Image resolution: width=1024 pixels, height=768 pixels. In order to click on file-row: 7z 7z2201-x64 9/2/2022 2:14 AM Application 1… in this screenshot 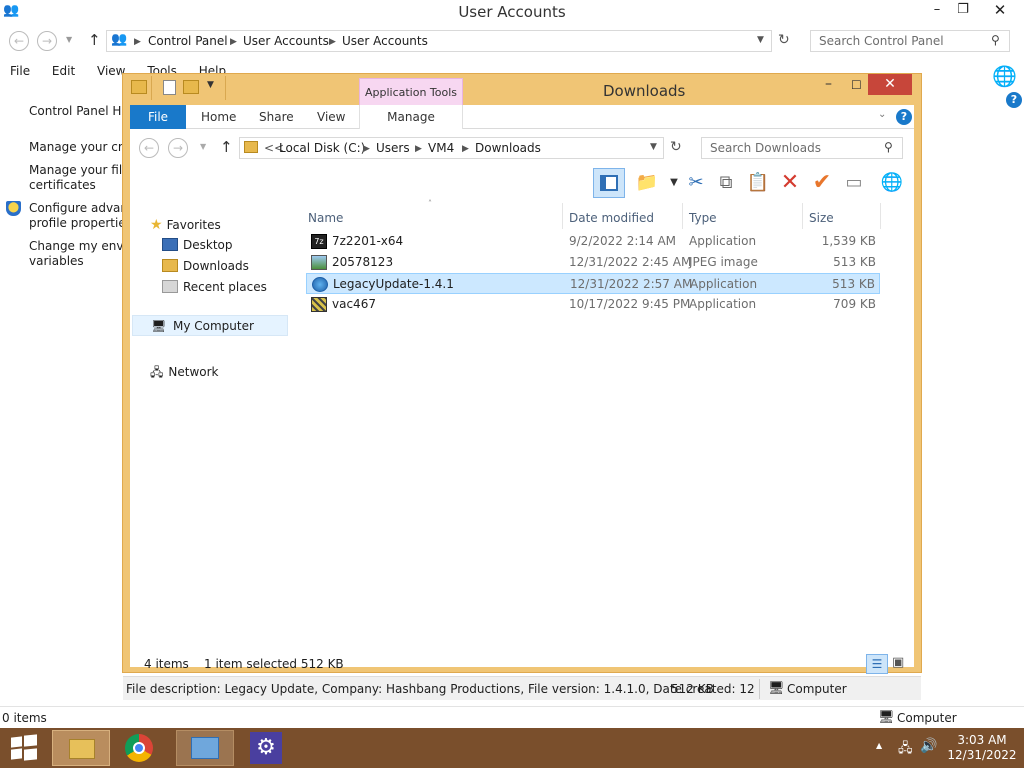, I will do `click(593, 241)`.